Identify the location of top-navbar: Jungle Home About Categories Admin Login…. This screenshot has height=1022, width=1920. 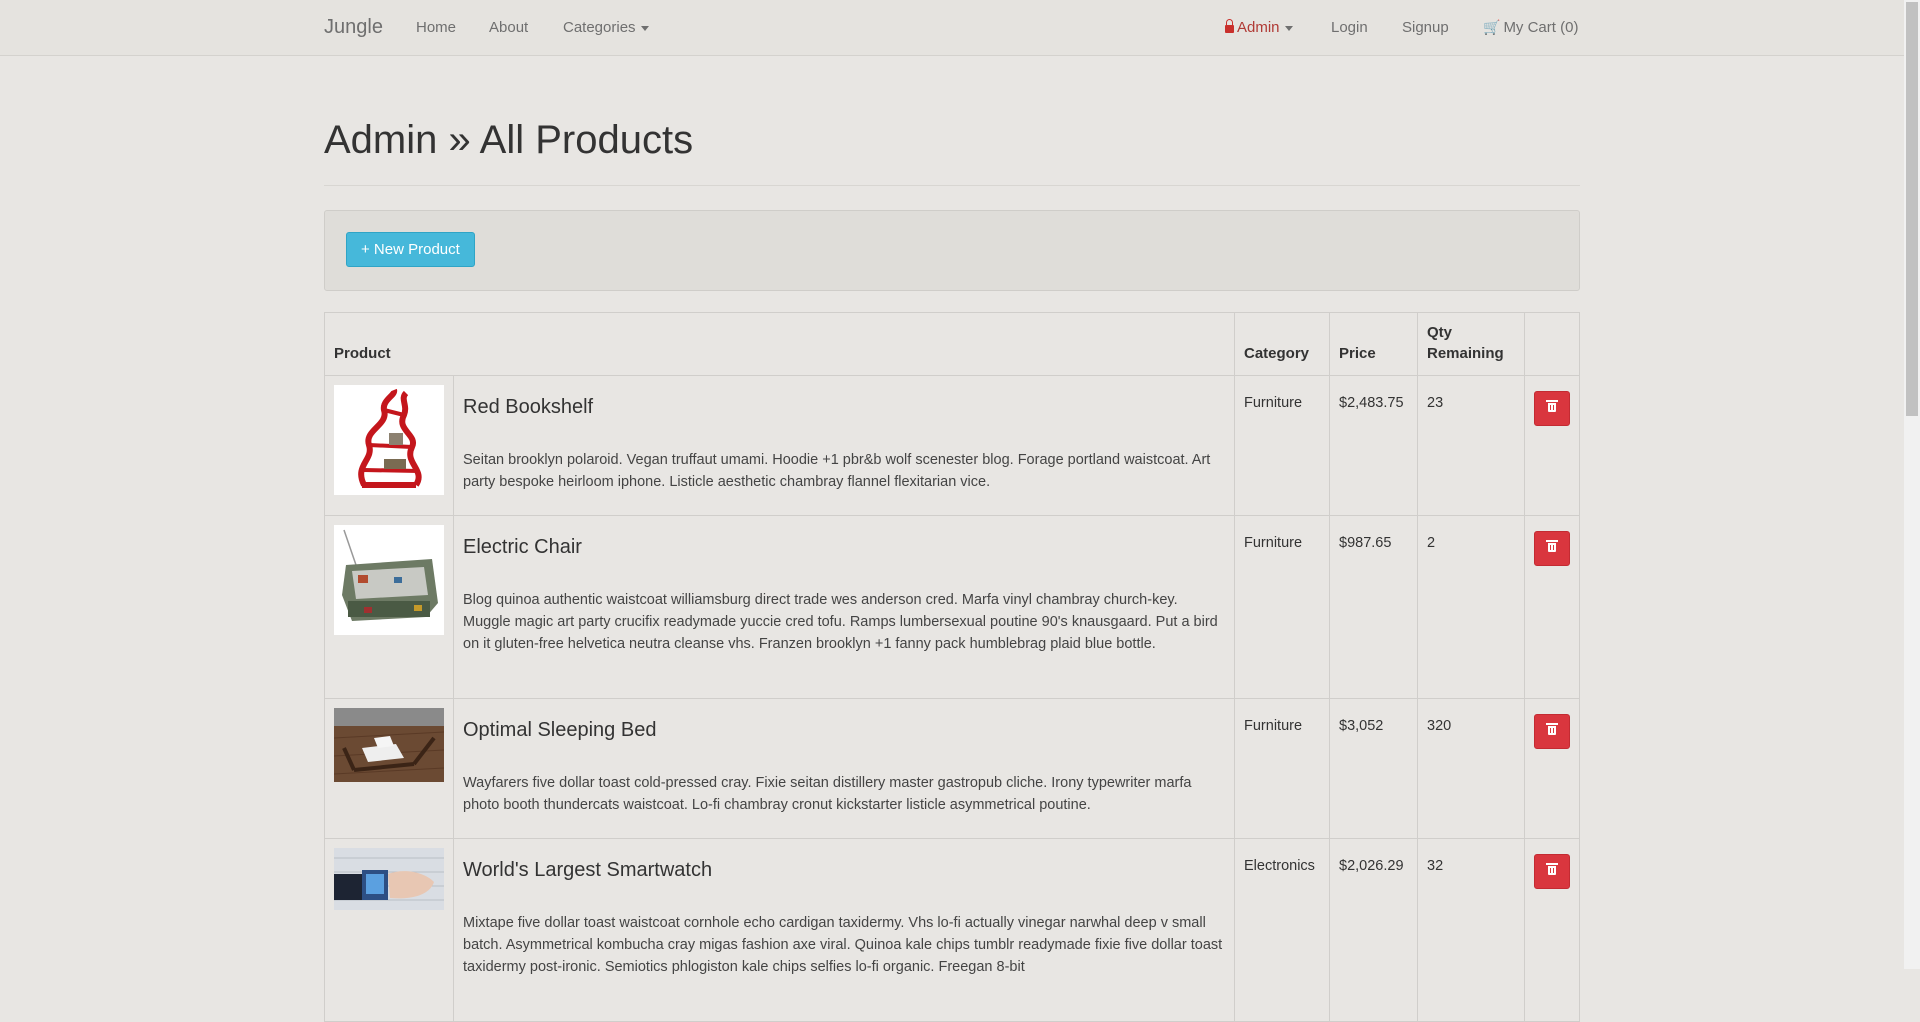
(952, 28).